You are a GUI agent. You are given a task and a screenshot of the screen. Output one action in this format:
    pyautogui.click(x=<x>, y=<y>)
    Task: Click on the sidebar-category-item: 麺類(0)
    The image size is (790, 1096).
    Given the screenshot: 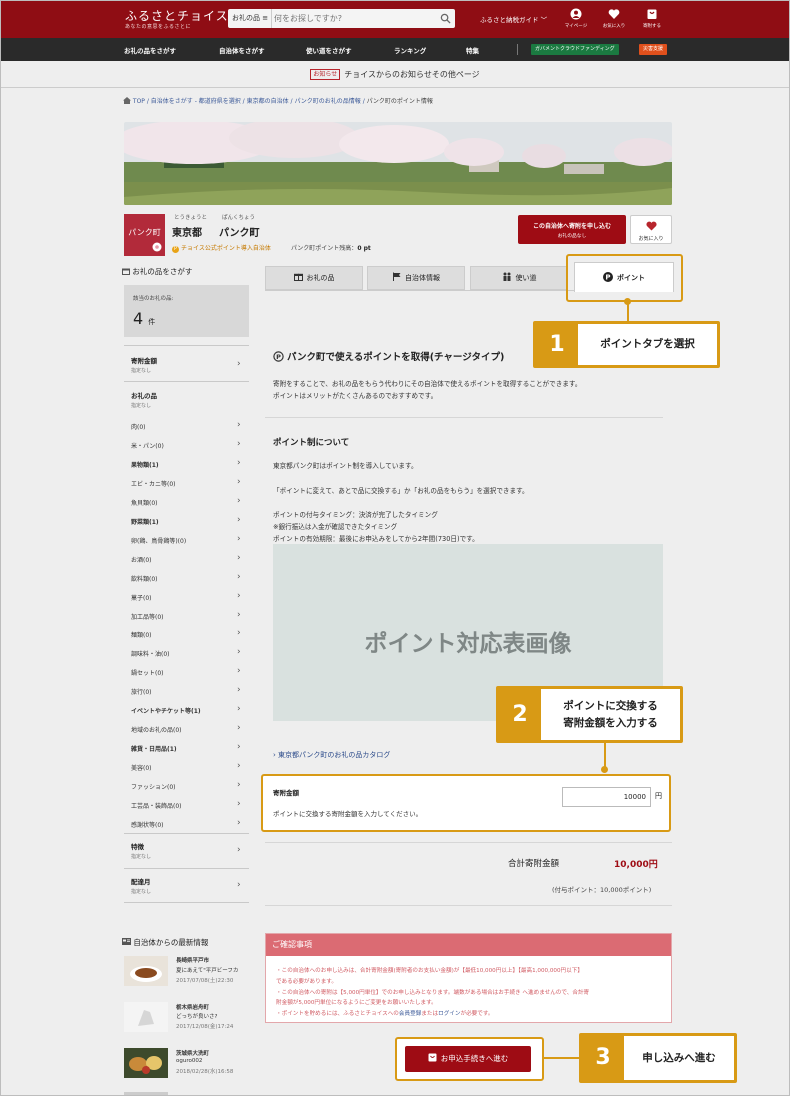 What is the action you would take?
    pyautogui.click(x=141, y=634)
    